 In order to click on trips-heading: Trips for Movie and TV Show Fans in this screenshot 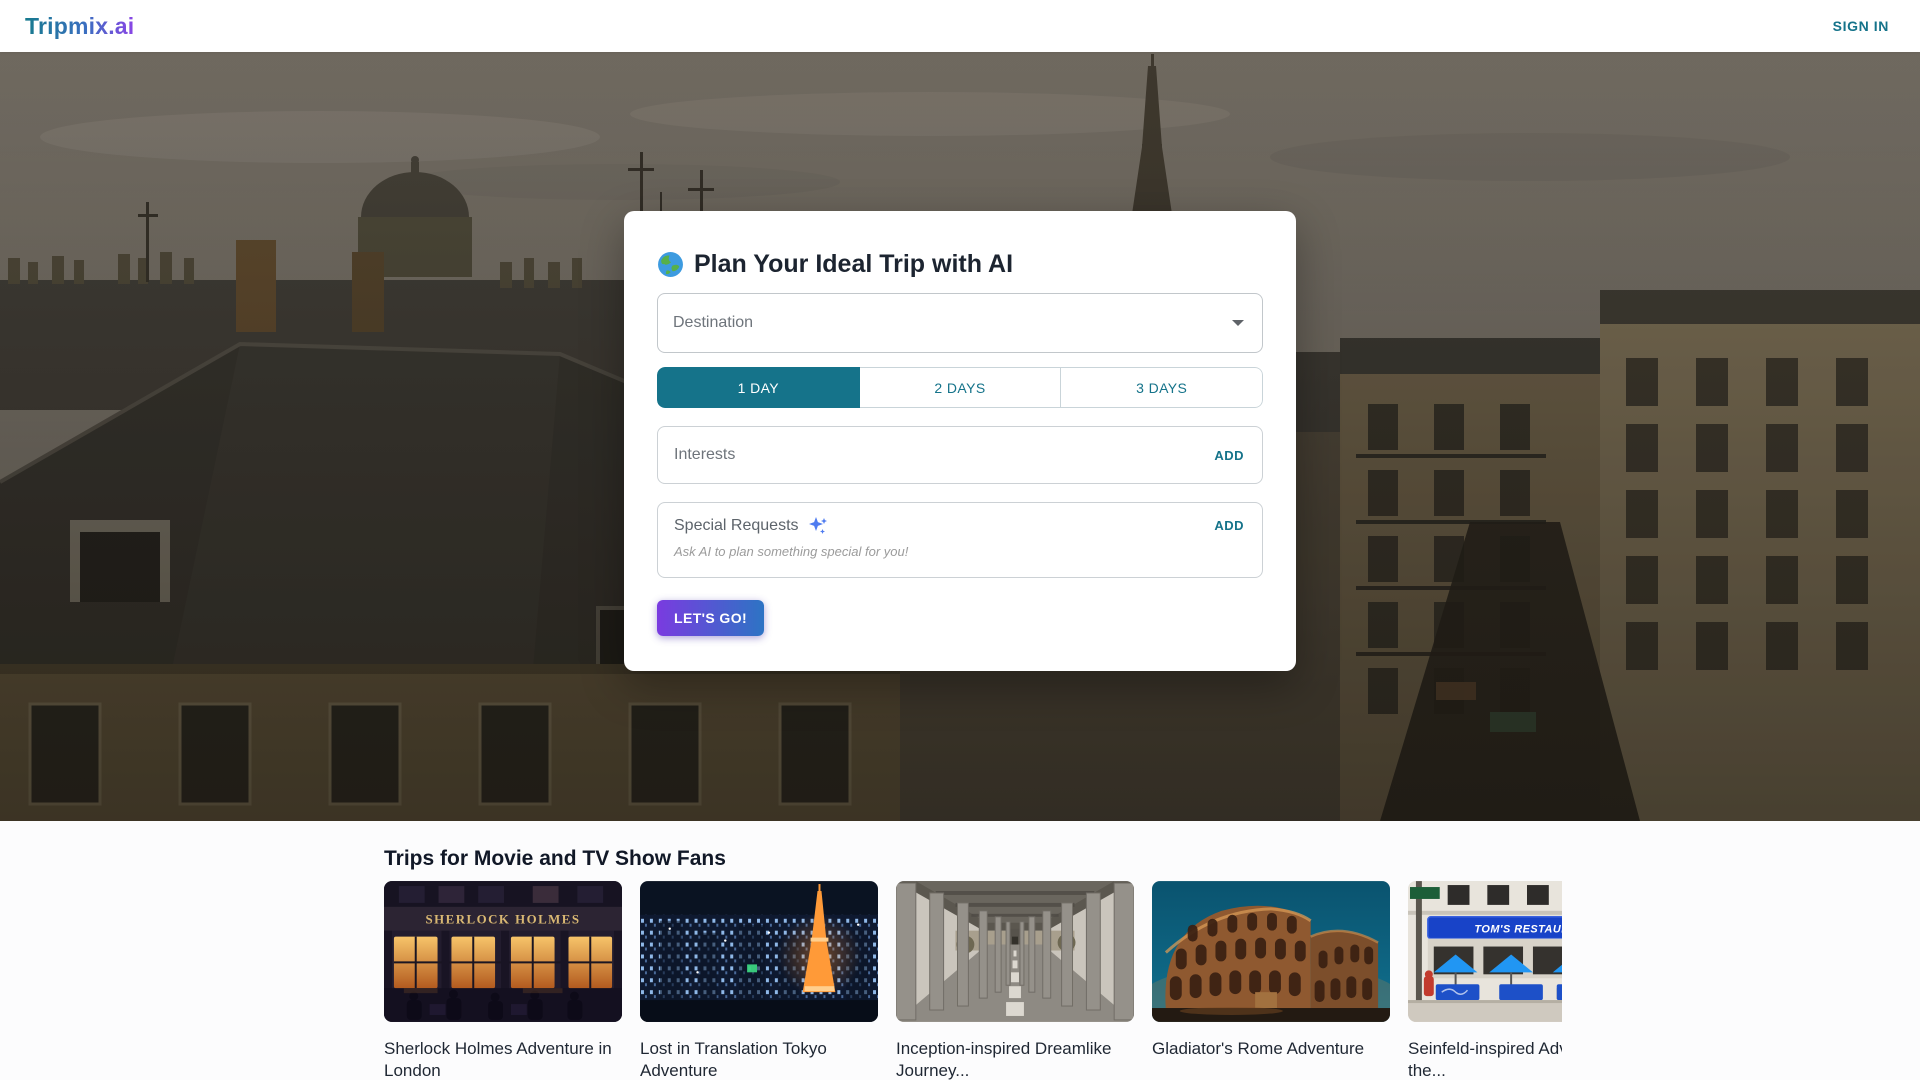, I will do `click(555, 858)`.